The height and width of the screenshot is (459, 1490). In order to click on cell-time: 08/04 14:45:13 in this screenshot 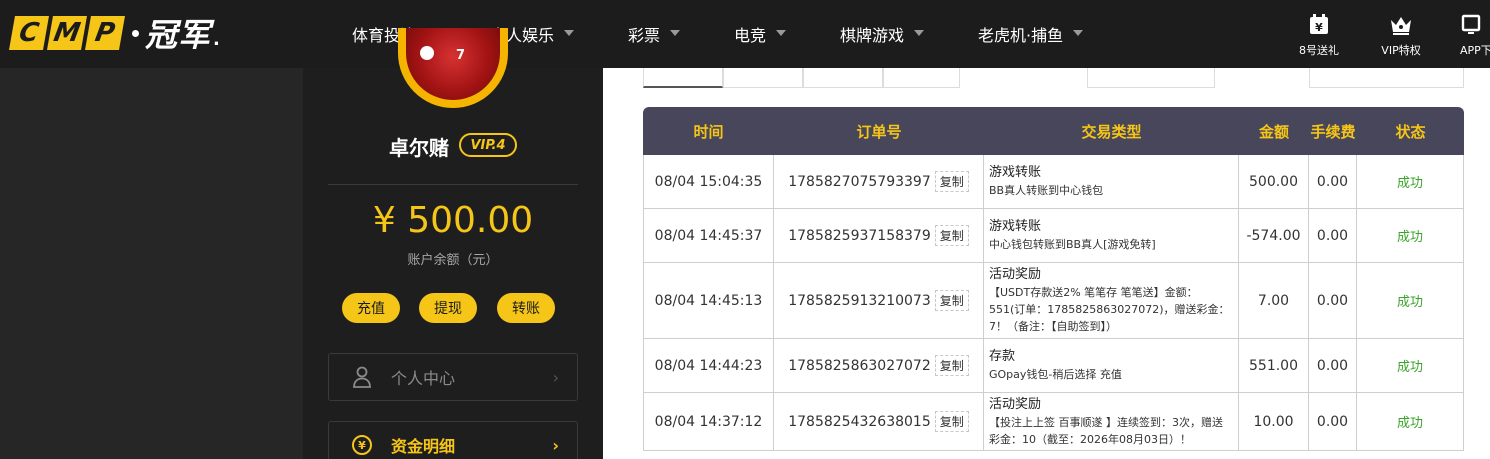, I will do `click(709, 300)`.